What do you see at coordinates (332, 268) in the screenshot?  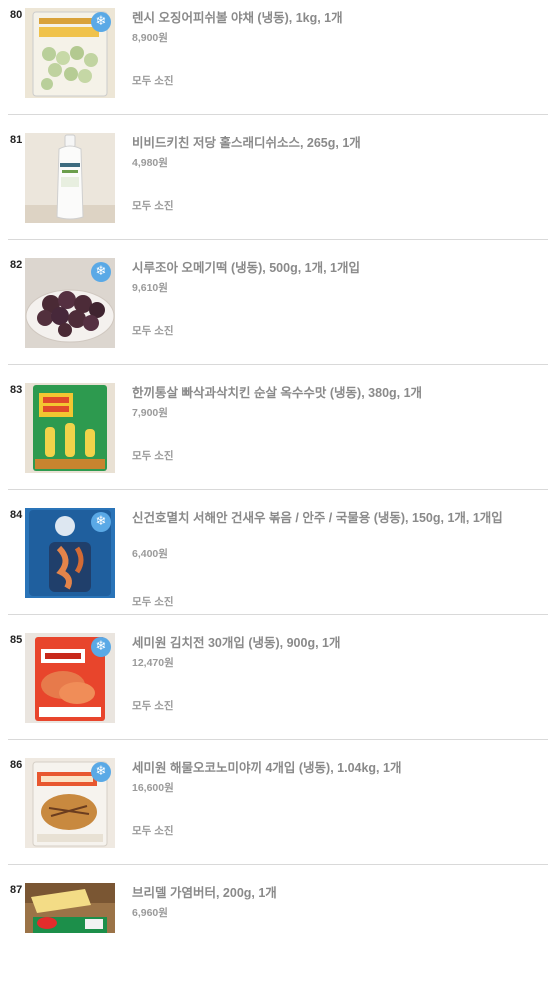 I see `product-name: 시루조아 오메기떡 (냉동), 500g, 1개, 1개입` at bounding box center [332, 268].